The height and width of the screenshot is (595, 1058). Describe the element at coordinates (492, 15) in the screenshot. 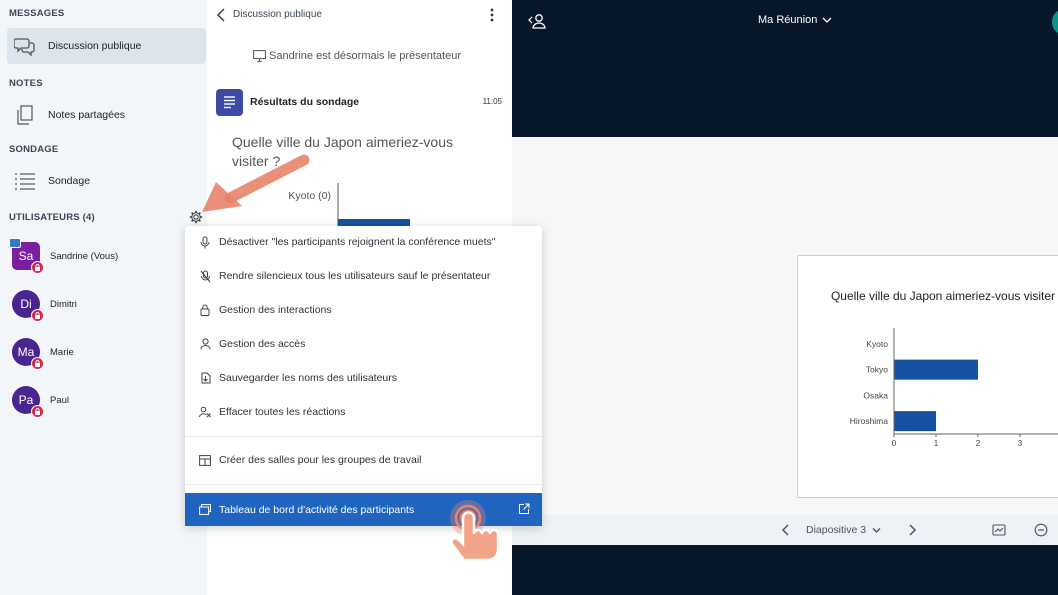

I see `more-options-icon` at that location.